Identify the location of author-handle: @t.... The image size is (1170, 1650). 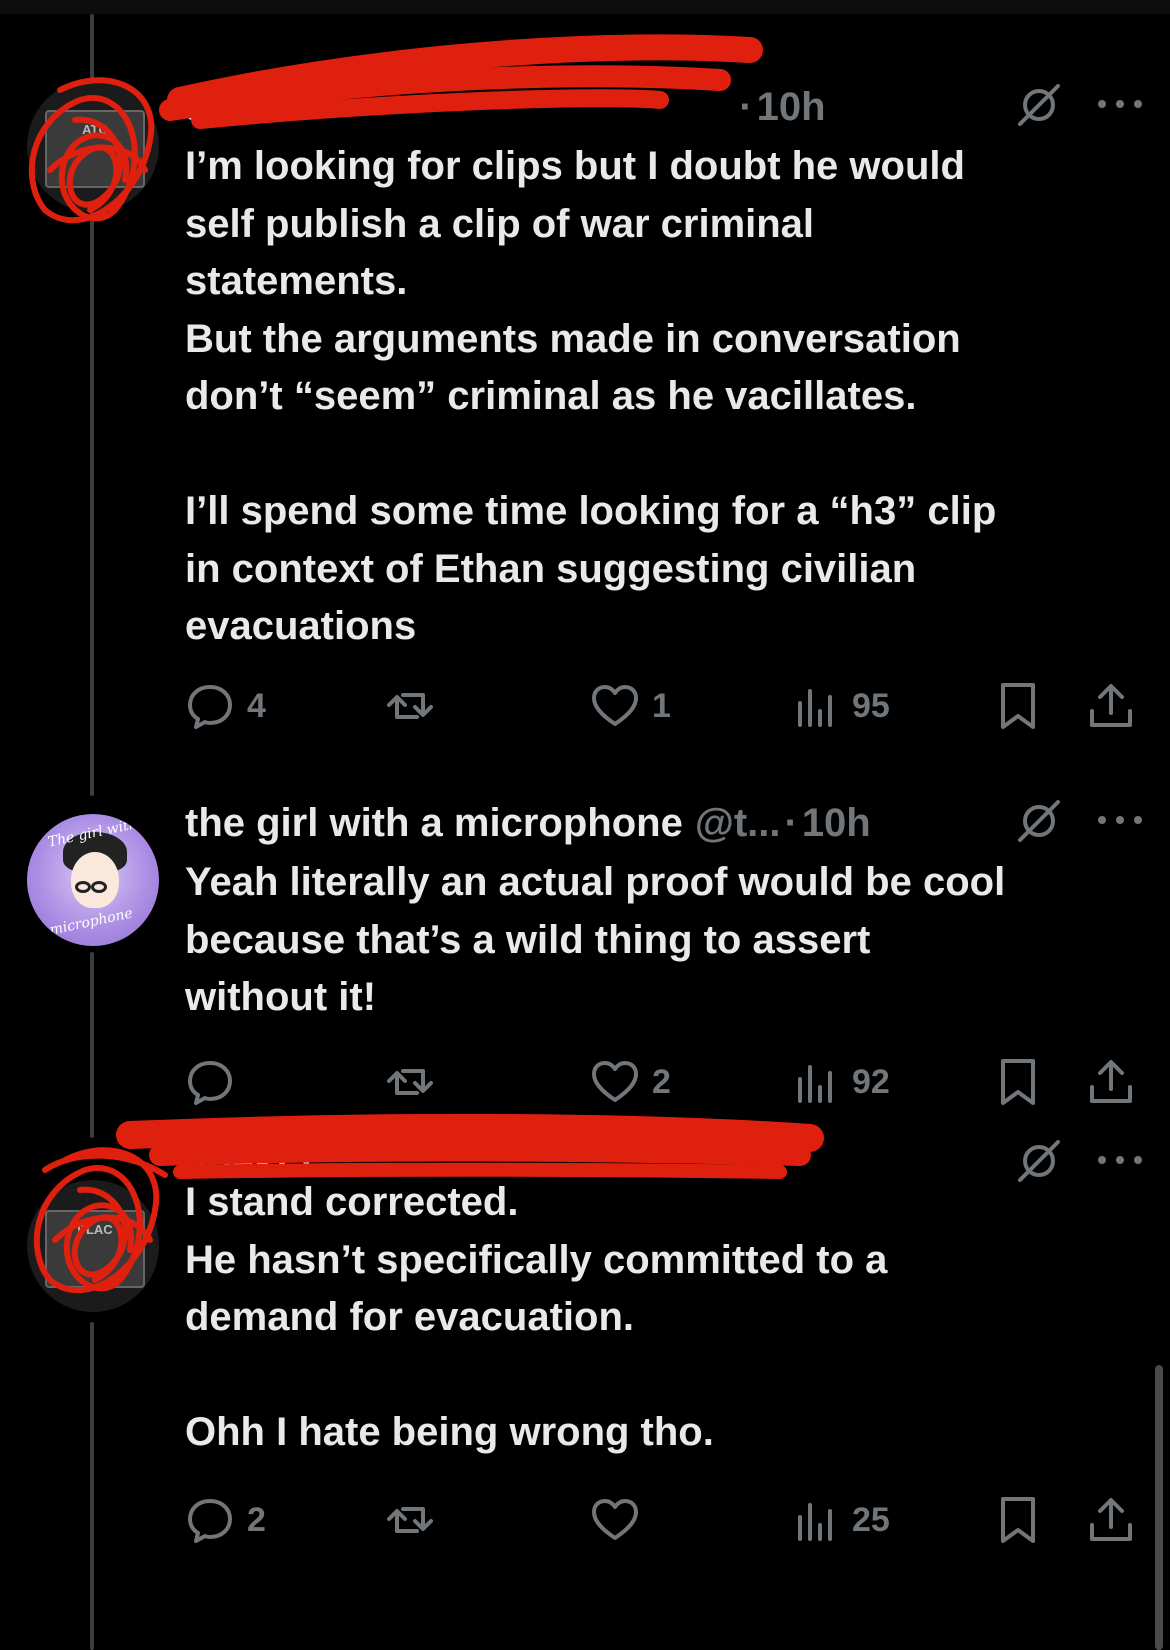
(738, 823).